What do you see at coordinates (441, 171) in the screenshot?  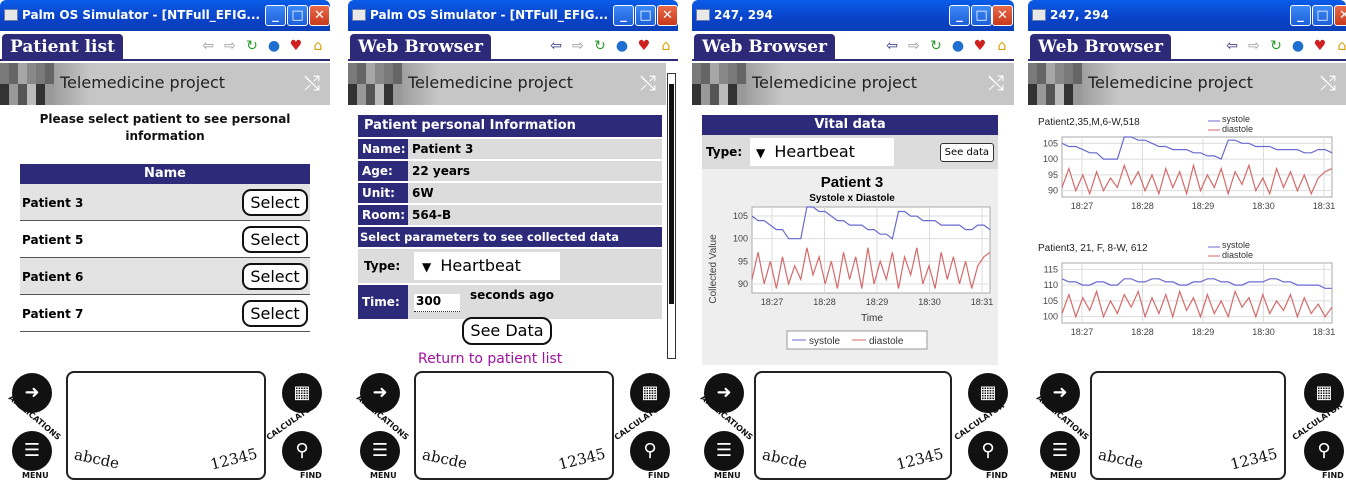 I see `field-value: 22 years` at bounding box center [441, 171].